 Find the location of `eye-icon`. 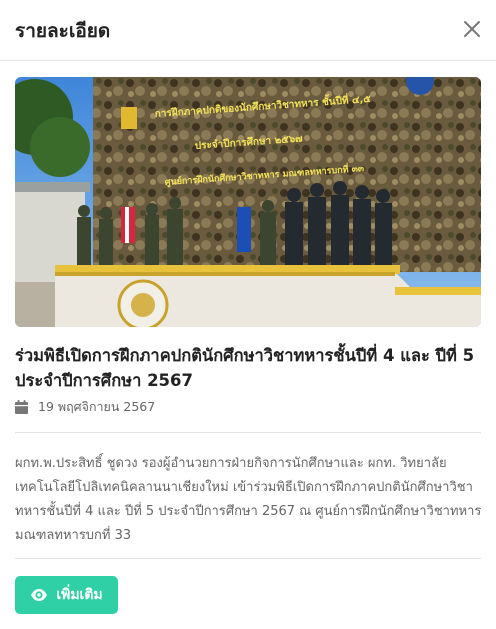

eye-icon is located at coordinates (39, 595).